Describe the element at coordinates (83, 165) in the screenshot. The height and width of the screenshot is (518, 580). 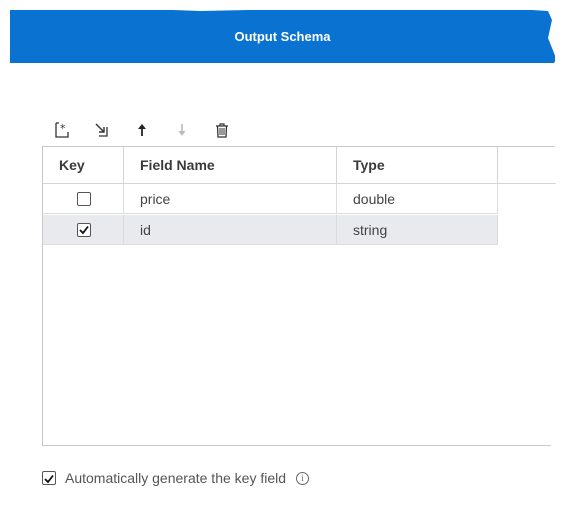
I see `column-header-key: Key` at that location.